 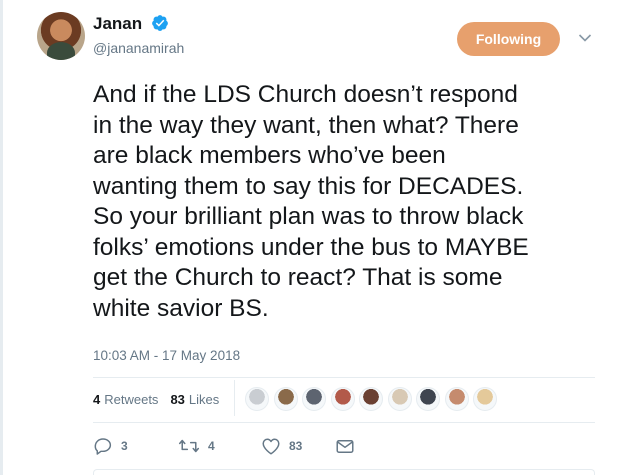 What do you see at coordinates (177, 399) in the screenshot?
I see `likes-count: 83` at bounding box center [177, 399].